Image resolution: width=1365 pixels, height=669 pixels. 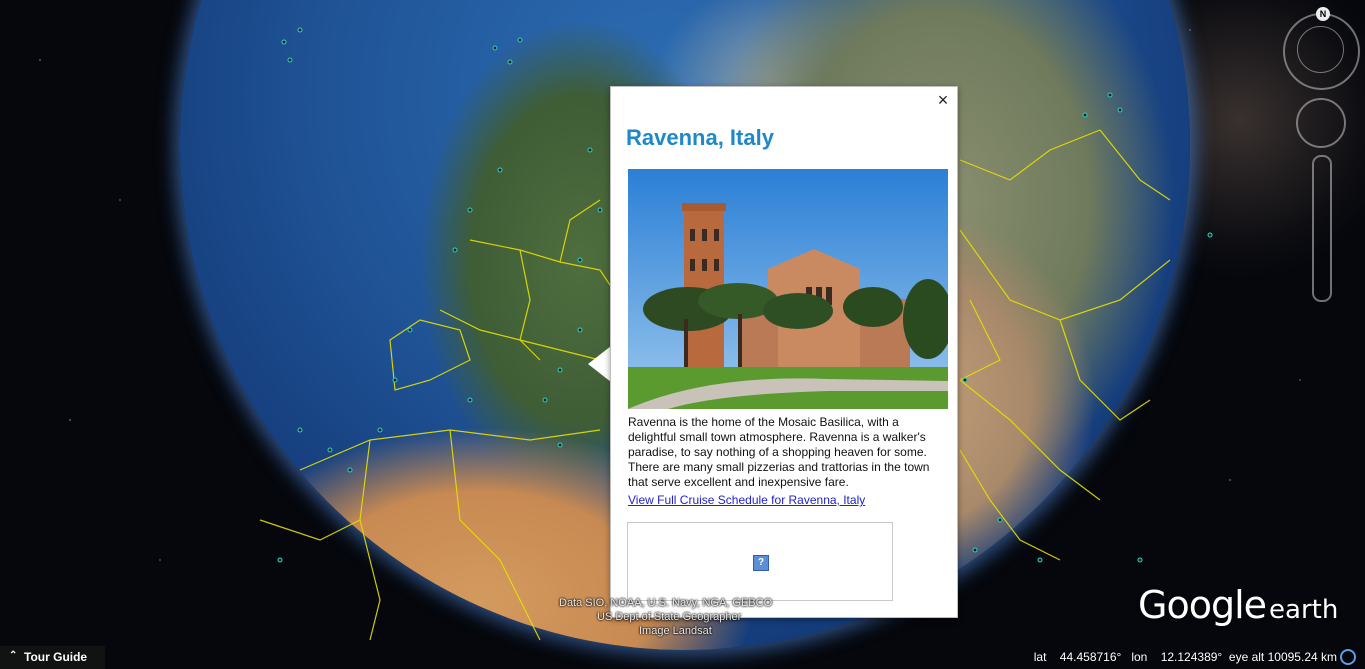 What do you see at coordinates (669, 617) in the screenshot?
I see `attribution-line-2: US Dept of State Geographer` at bounding box center [669, 617].